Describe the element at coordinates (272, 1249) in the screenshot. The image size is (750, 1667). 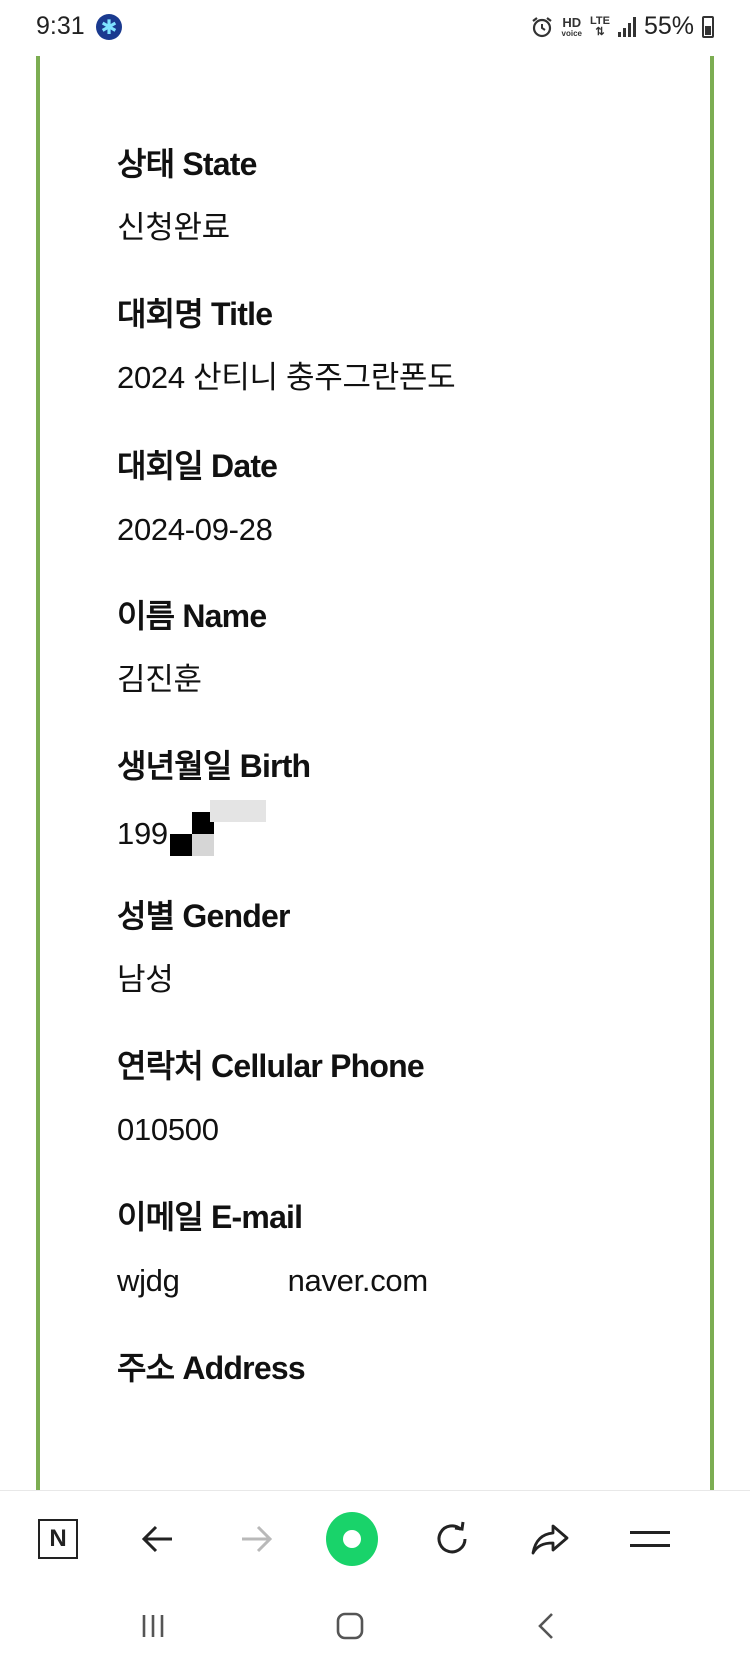
I see `field-email: 이메일 E-mail wjdg naver.com` at that location.